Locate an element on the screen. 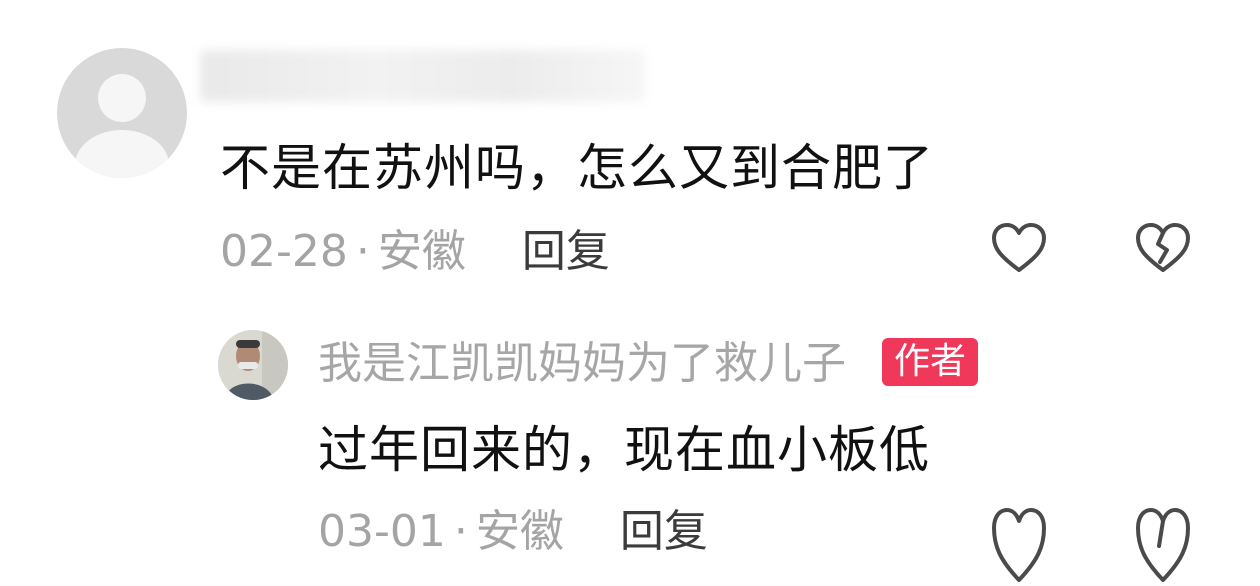 Image resolution: width=1260 pixels, height=586 pixels. avatar-placeholder-body is located at coordinates (122, 154).